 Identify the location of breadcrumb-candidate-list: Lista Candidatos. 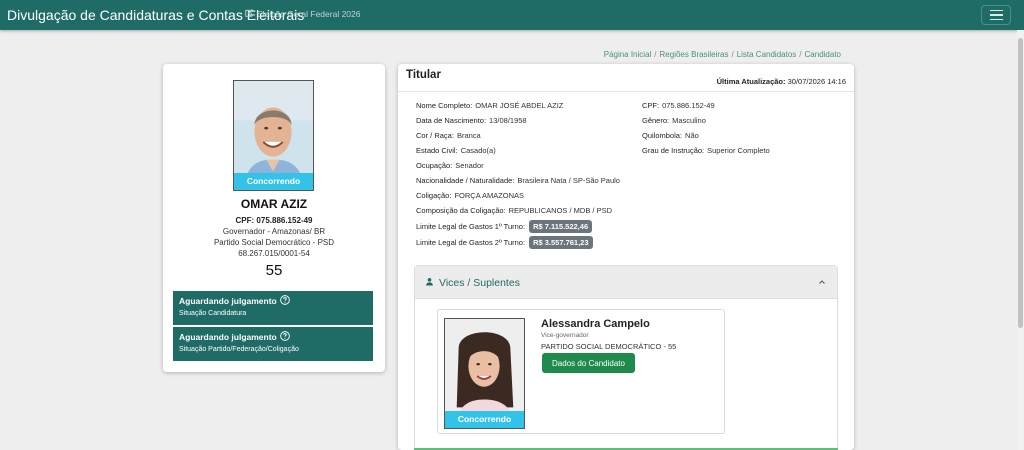
(767, 54).